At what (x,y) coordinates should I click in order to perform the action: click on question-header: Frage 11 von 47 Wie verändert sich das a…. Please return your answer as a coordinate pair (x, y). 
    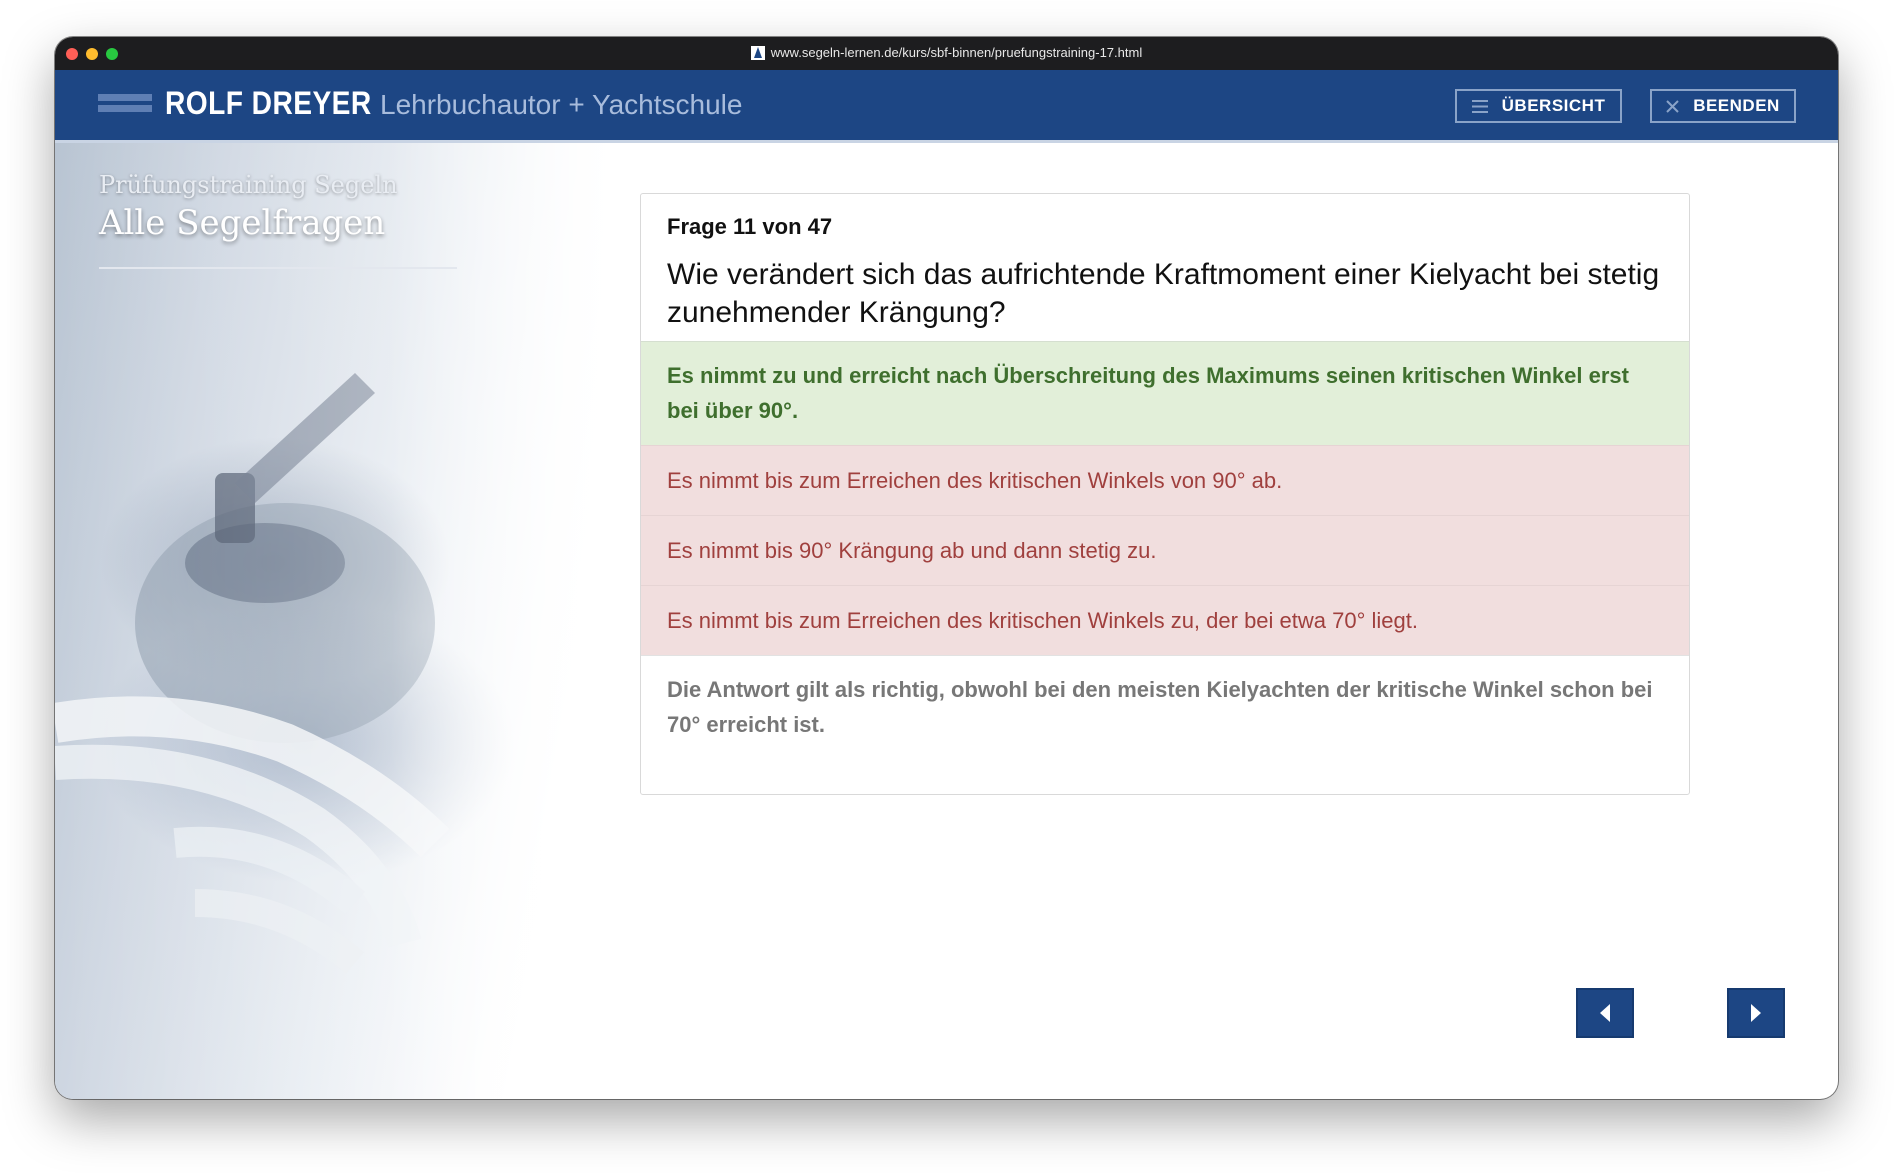
    Looking at the image, I should click on (1165, 267).